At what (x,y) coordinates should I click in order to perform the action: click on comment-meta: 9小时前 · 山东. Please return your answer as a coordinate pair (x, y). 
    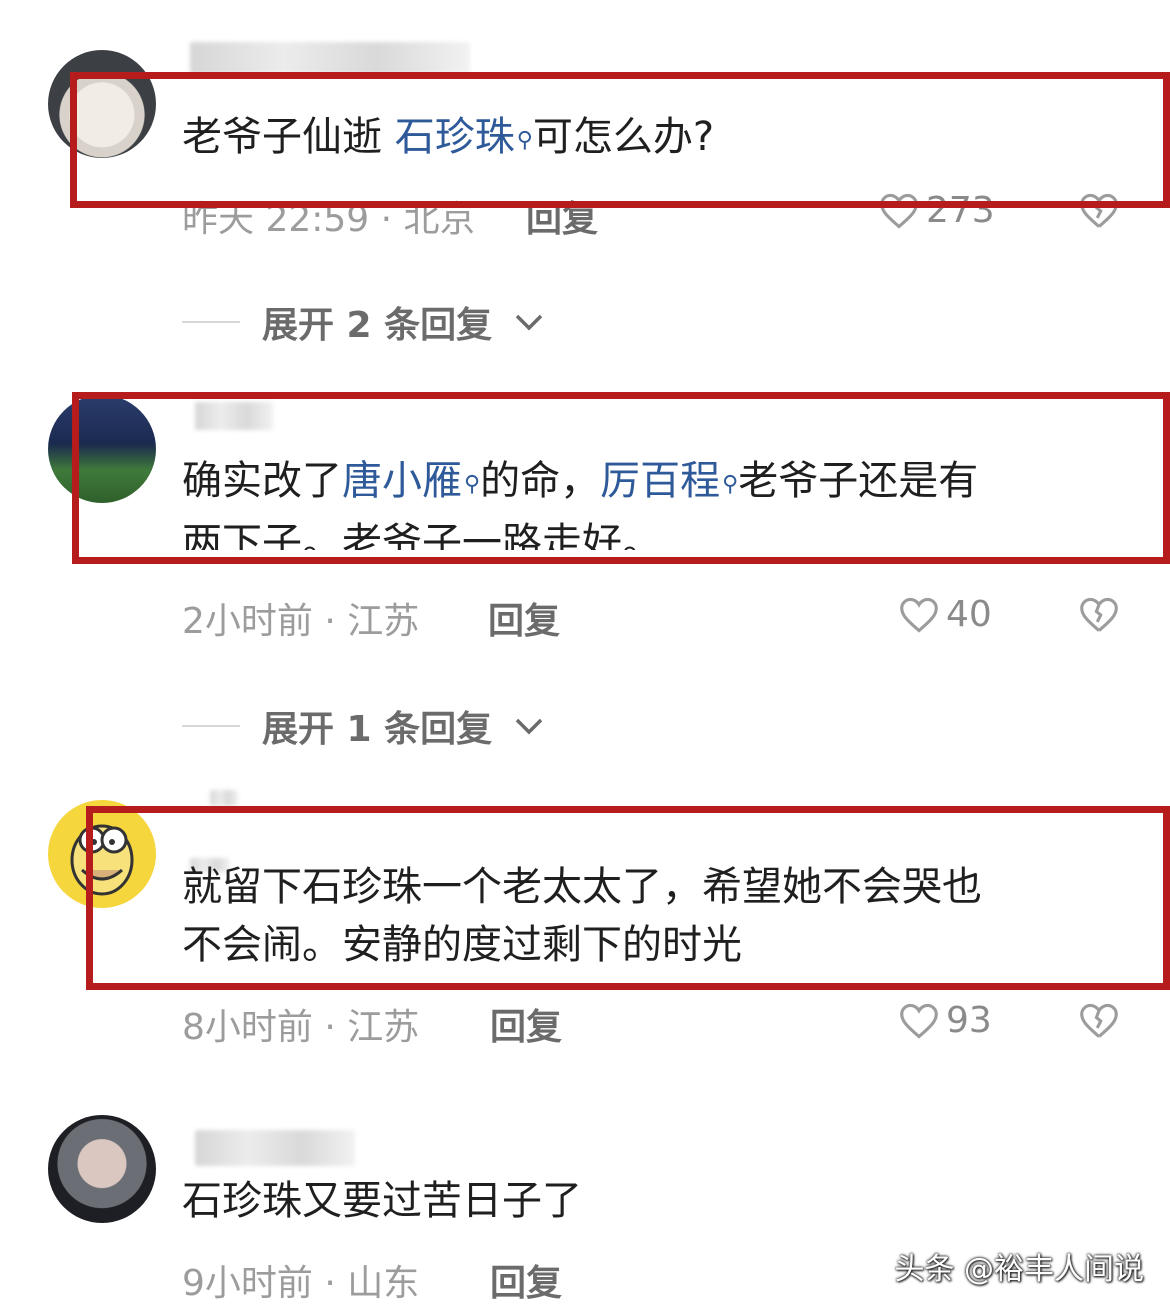
    Looking at the image, I should click on (301, 1283).